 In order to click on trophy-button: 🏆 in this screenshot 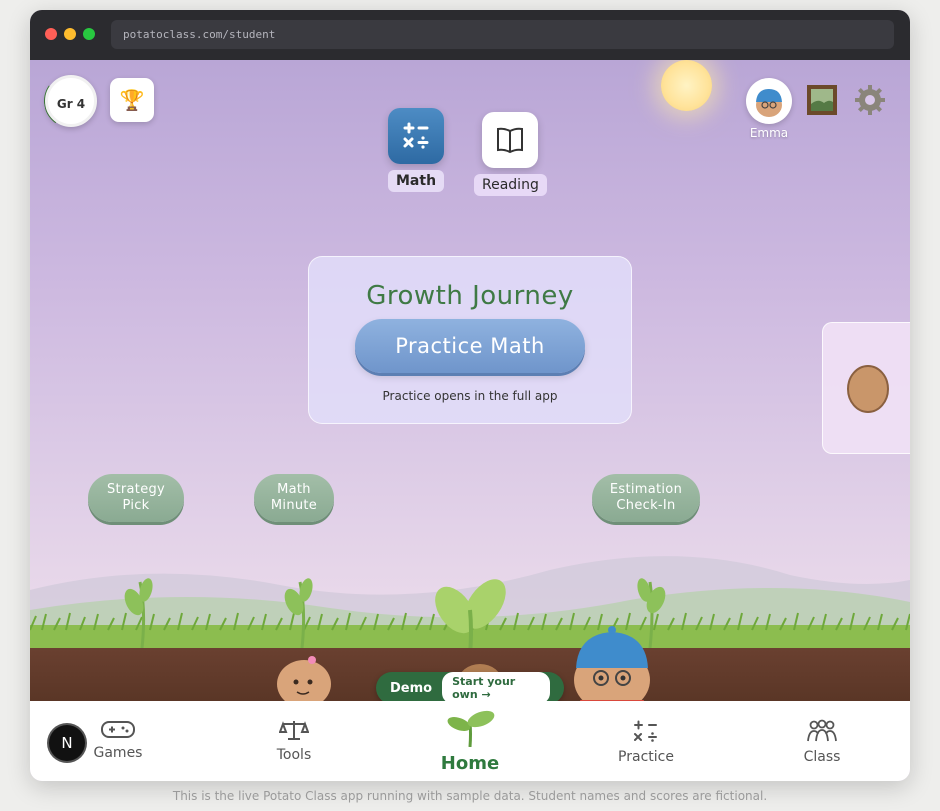, I will do `click(132, 100)`.